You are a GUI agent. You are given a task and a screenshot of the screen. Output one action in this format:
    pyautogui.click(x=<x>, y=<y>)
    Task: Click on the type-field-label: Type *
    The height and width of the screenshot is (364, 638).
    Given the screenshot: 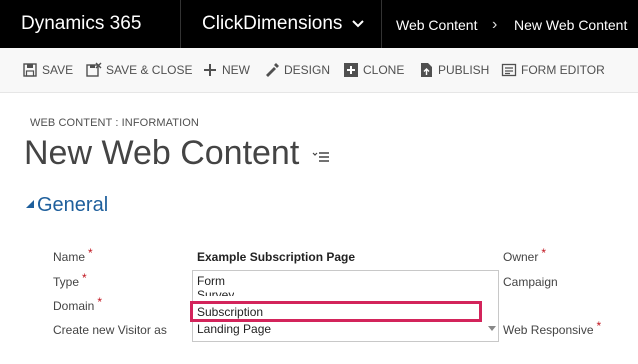 What is the action you would take?
    pyautogui.click(x=70, y=280)
    